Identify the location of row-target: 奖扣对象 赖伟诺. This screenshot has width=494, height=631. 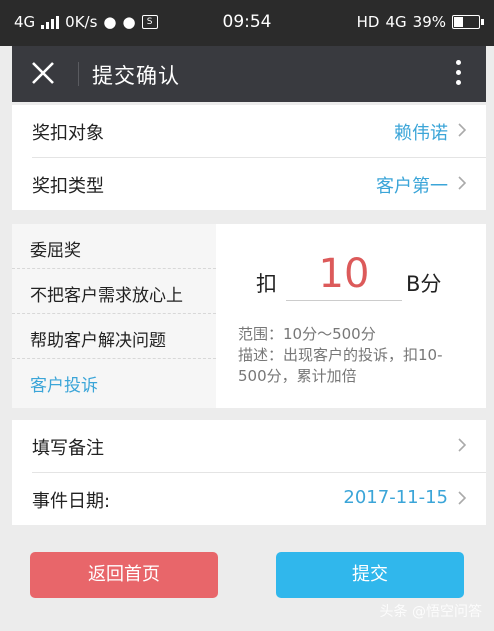
(249, 131).